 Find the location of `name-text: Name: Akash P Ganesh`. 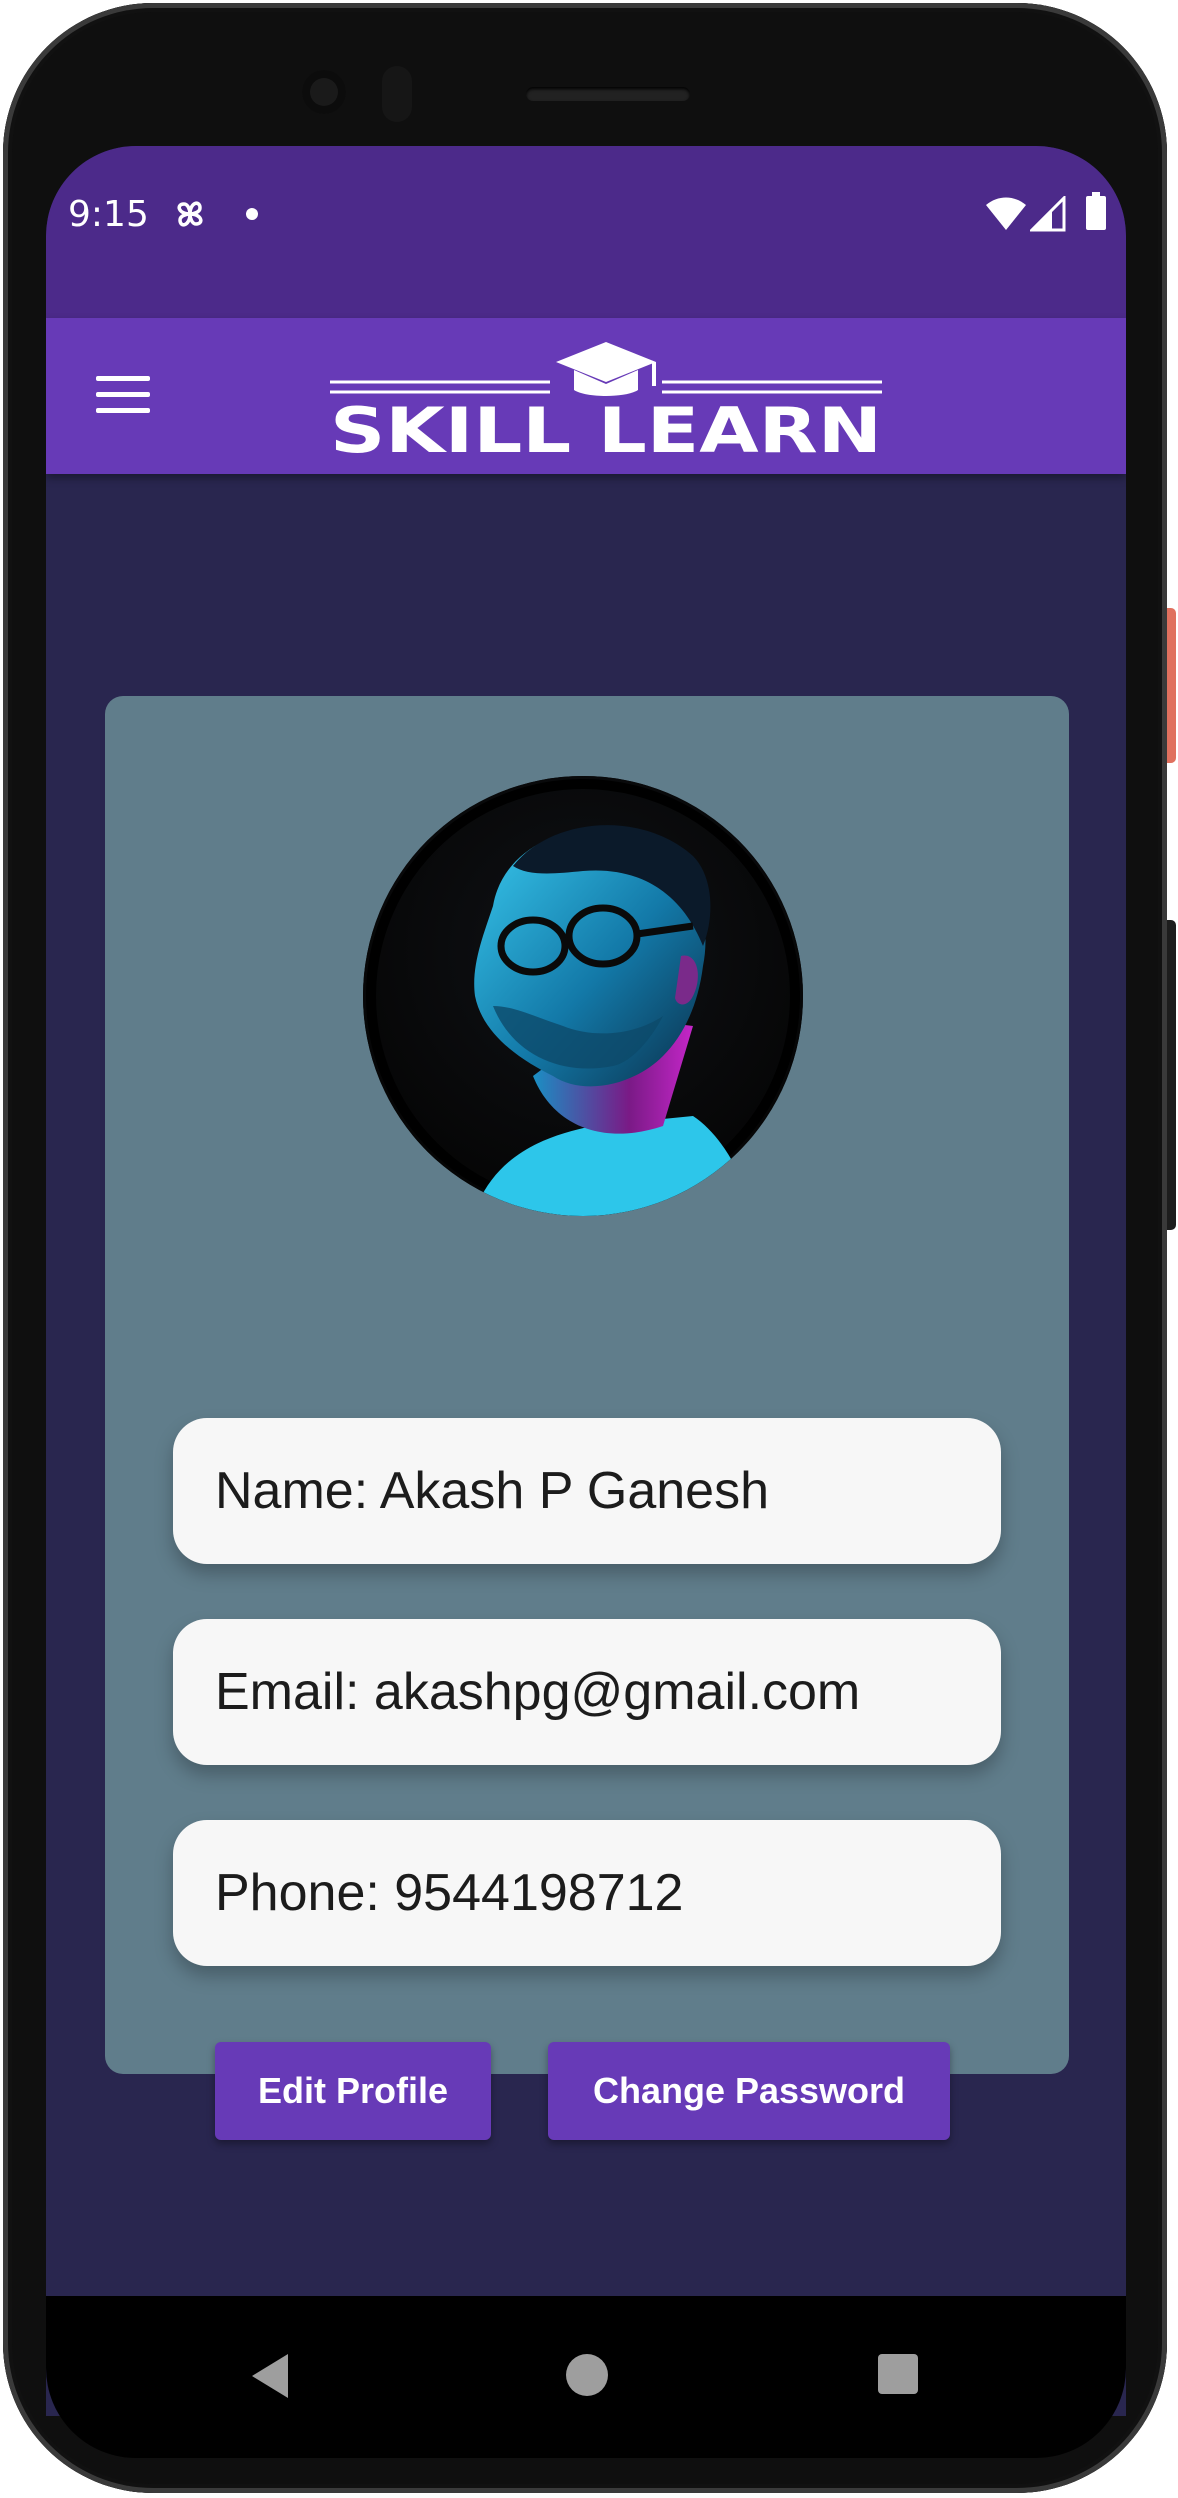

name-text: Name: Akash P Ganesh is located at coordinates (492, 1491).